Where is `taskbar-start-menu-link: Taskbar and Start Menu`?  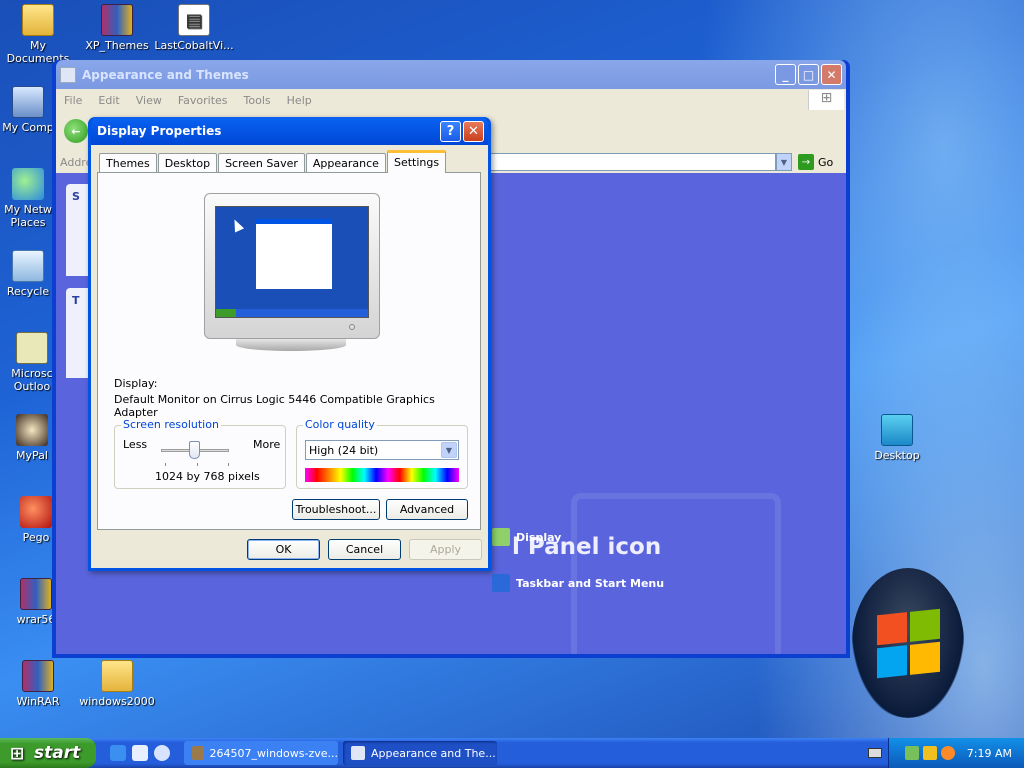 taskbar-start-menu-link: Taskbar and Start Menu is located at coordinates (578, 583).